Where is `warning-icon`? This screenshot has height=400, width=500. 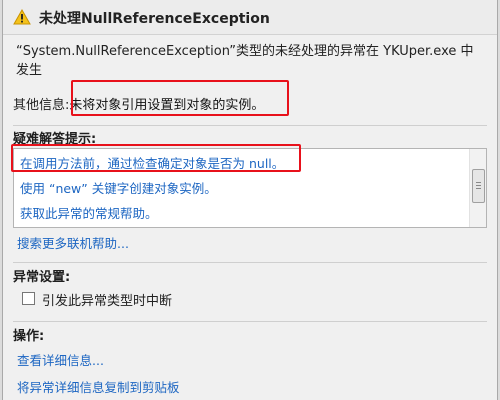
warning-icon is located at coordinates (22, 17).